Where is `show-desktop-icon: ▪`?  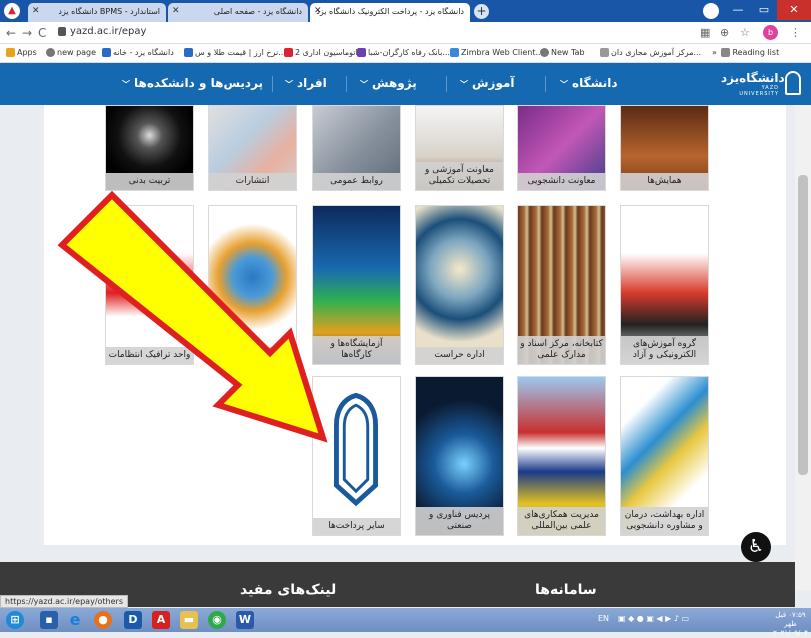 show-desktop-icon: ▪ is located at coordinates (49, 620).